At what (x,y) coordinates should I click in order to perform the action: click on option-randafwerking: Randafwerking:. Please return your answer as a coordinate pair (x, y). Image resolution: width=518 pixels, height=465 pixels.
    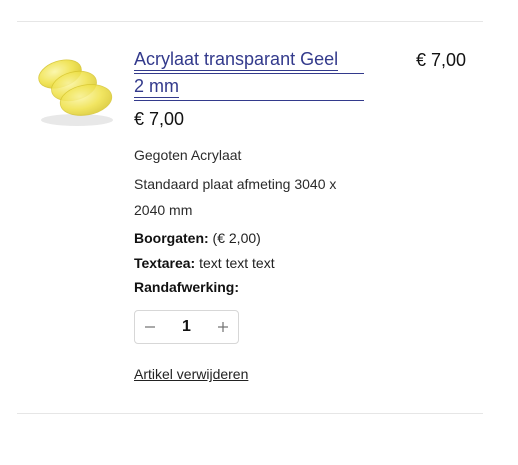
    Looking at the image, I should click on (186, 287).